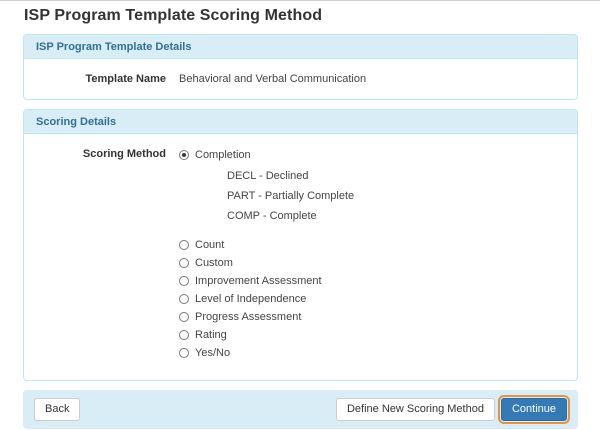 This screenshot has height=430, width=600. What do you see at coordinates (173, 15) in the screenshot?
I see `page-title: ISP Program Template Scoring Method` at bounding box center [173, 15].